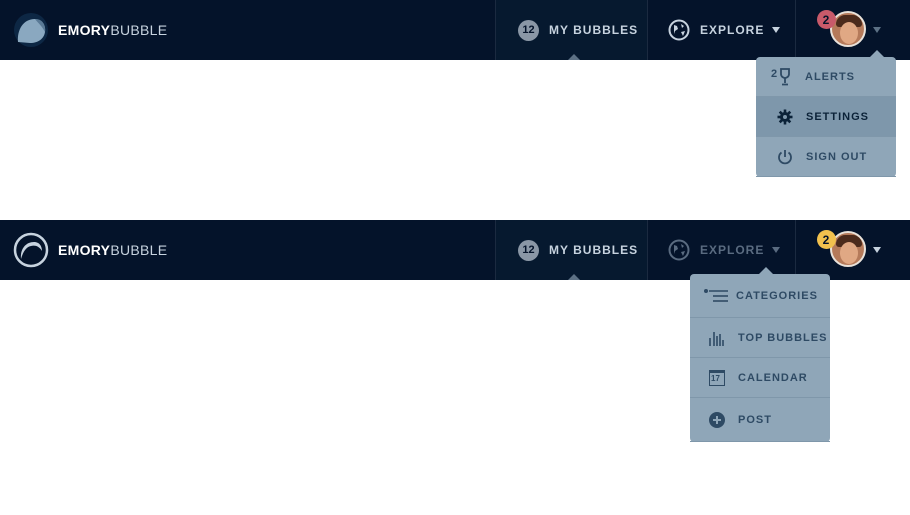 The height and width of the screenshot is (515, 910). I want to click on menu-item-label: SIGN OUT, so click(837, 156).